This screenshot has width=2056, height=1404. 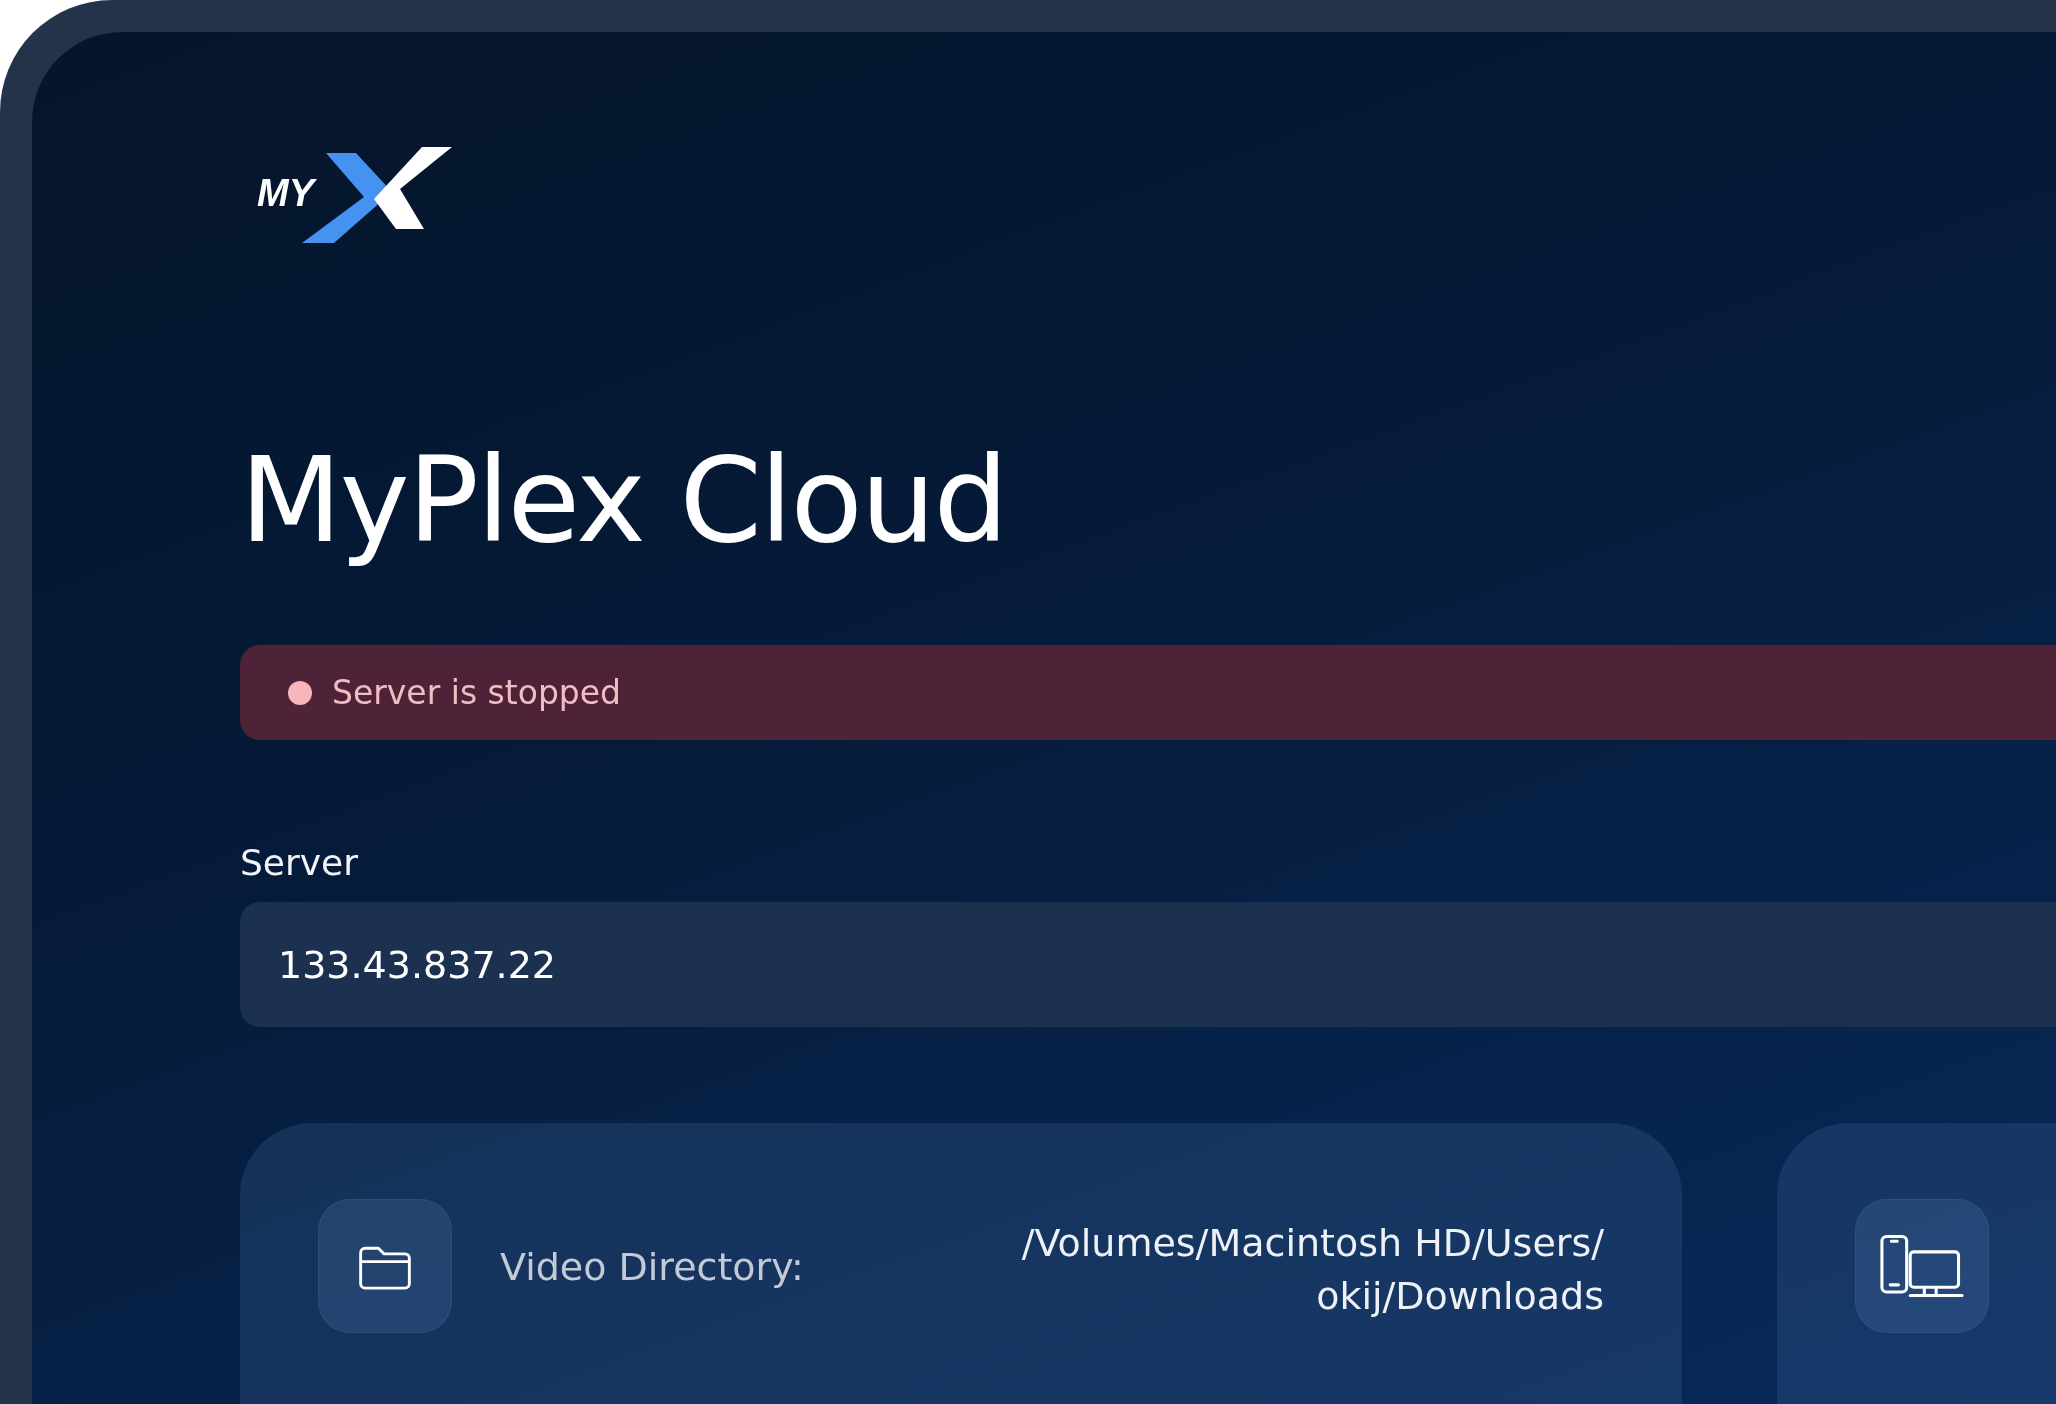 I want to click on status-text: Server is stopped, so click(x=477, y=692).